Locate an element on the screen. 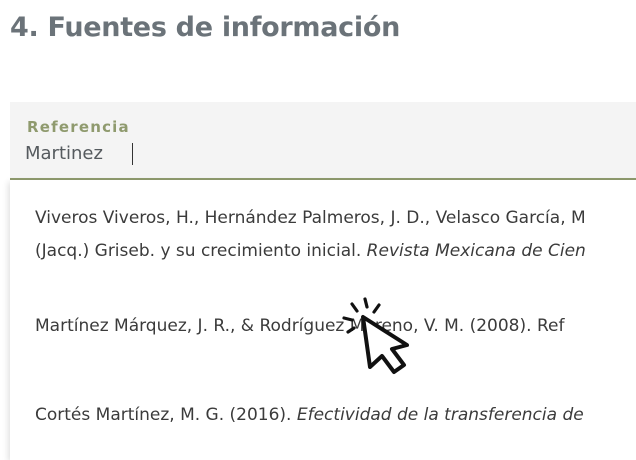 The height and width of the screenshot is (460, 636). click-pointer-icon is located at coordinates (375, 335).